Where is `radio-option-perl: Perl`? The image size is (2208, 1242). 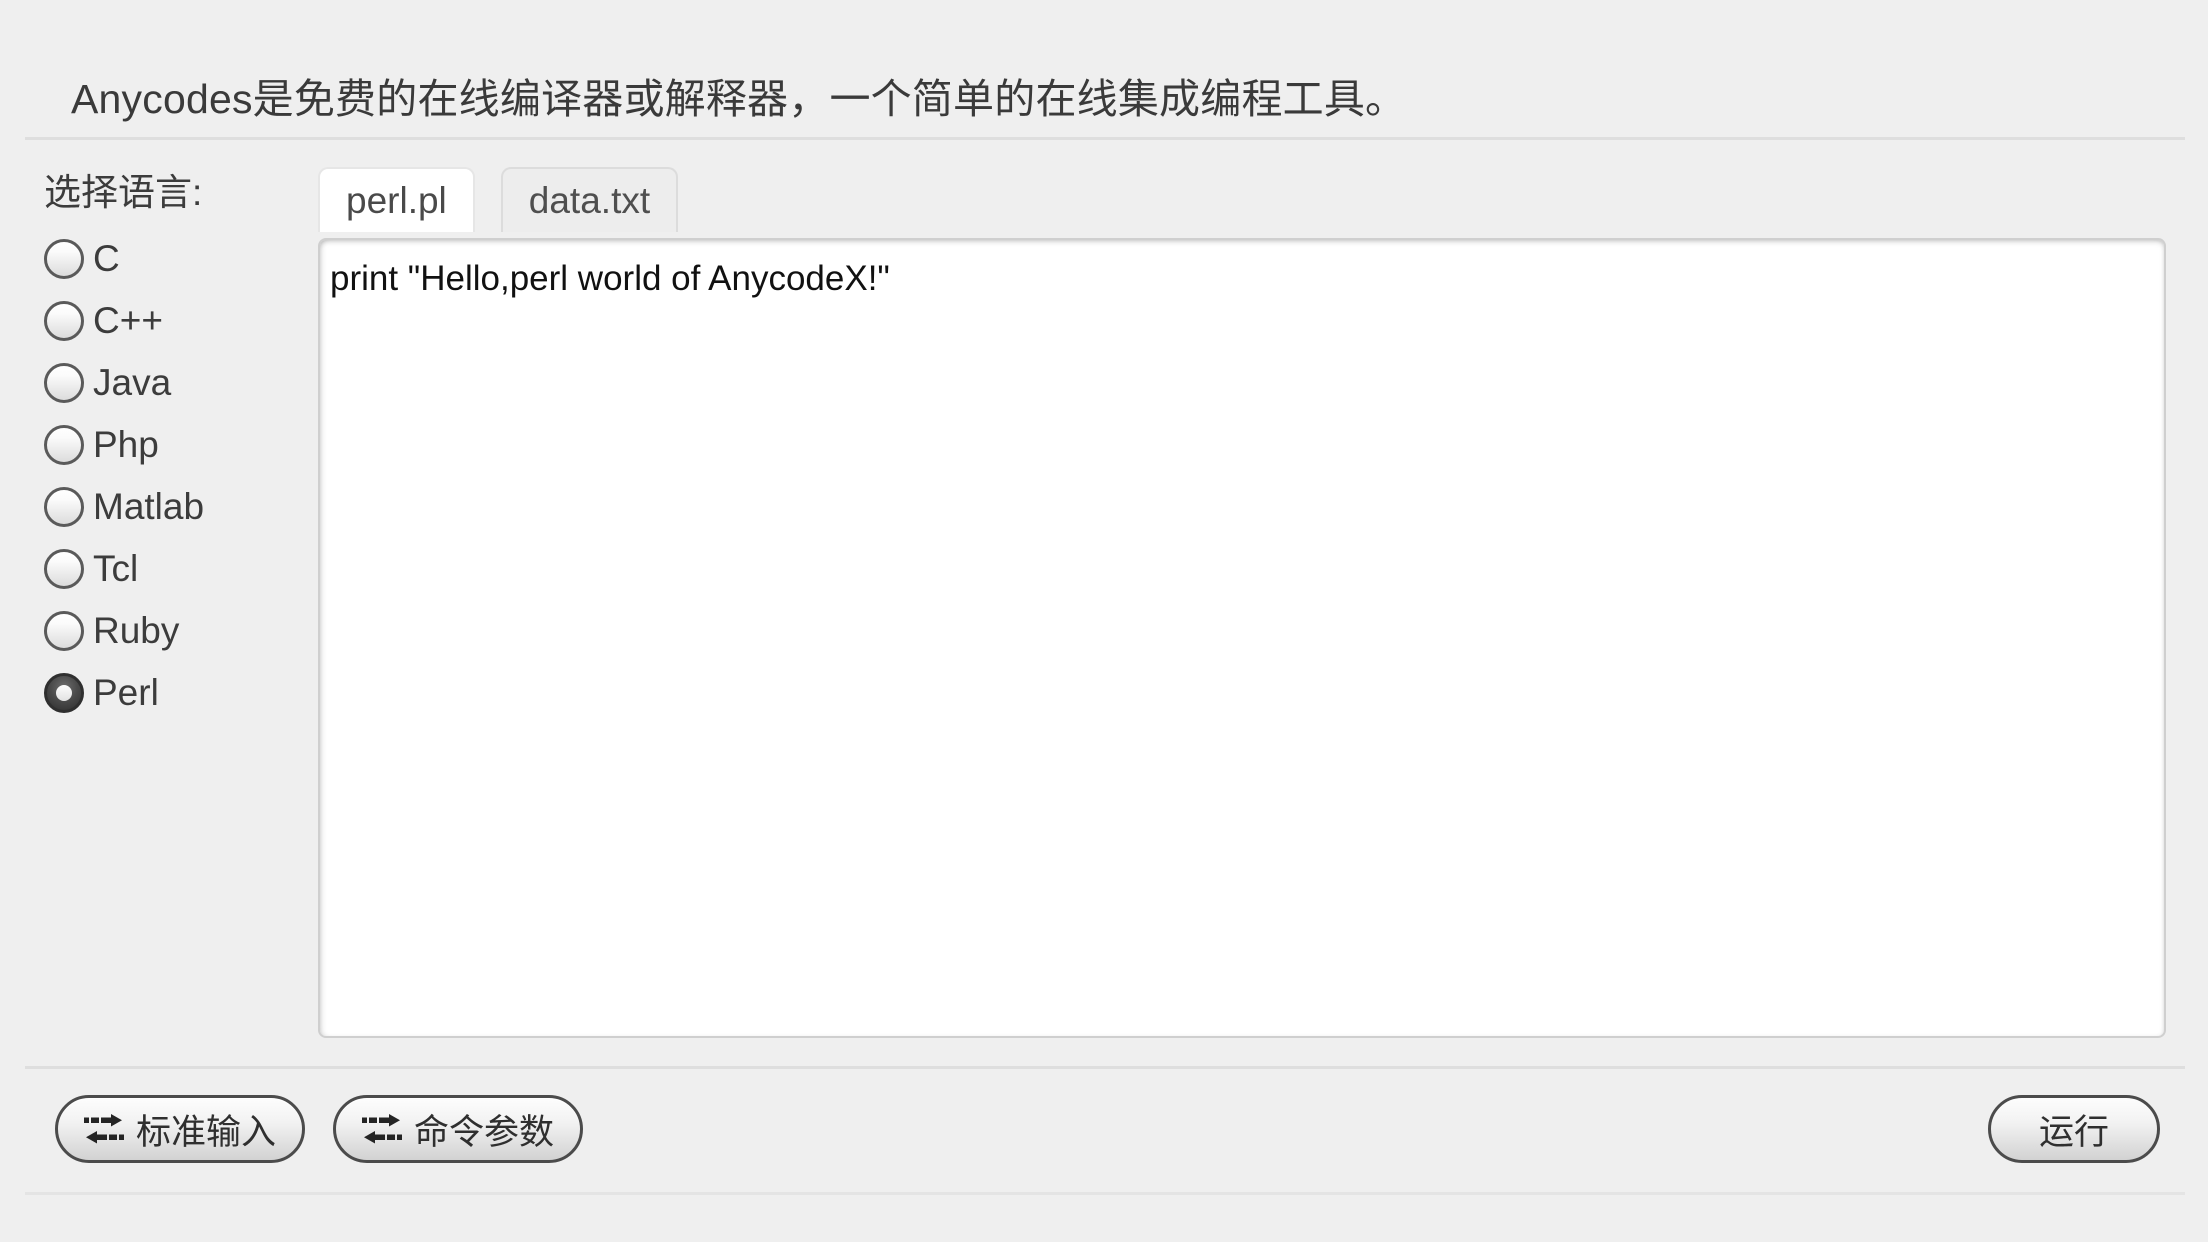 radio-option-perl: Perl is located at coordinates (174, 693).